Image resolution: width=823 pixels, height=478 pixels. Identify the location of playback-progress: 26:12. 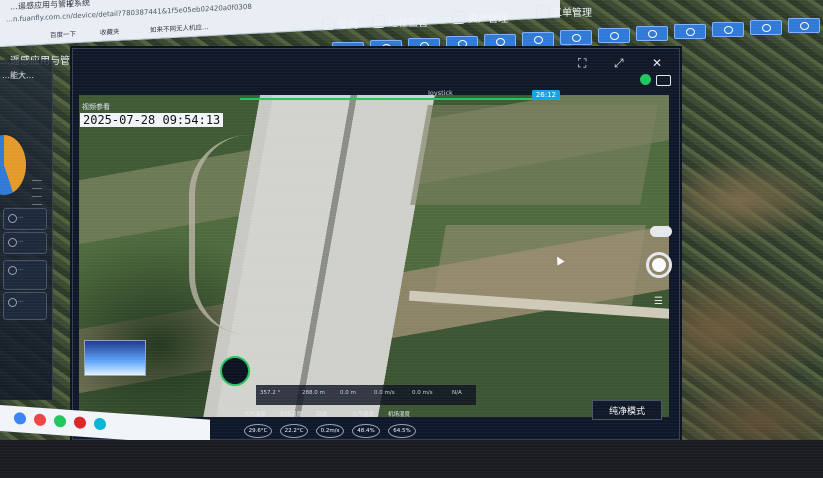
(400, 96).